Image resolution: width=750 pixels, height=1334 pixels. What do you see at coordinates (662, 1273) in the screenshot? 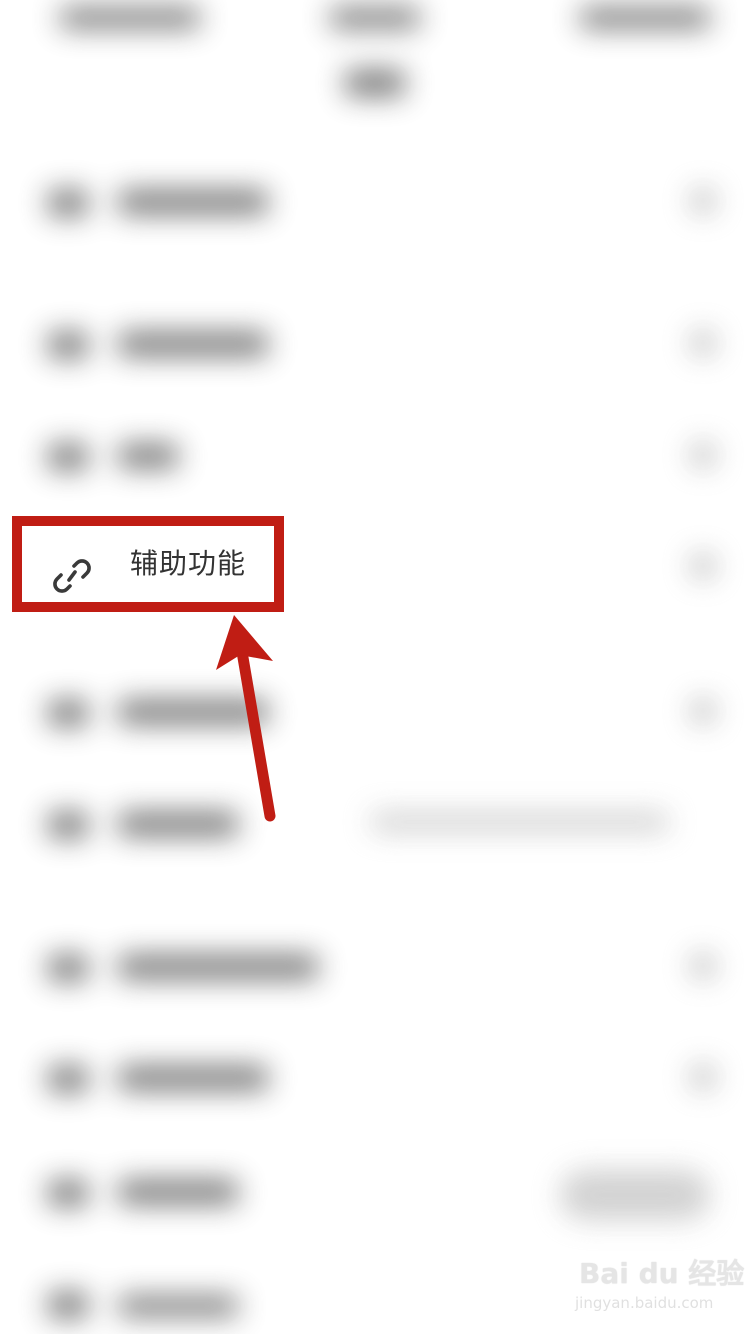
I see `watermark-brand: Bai du 经验` at bounding box center [662, 1273].